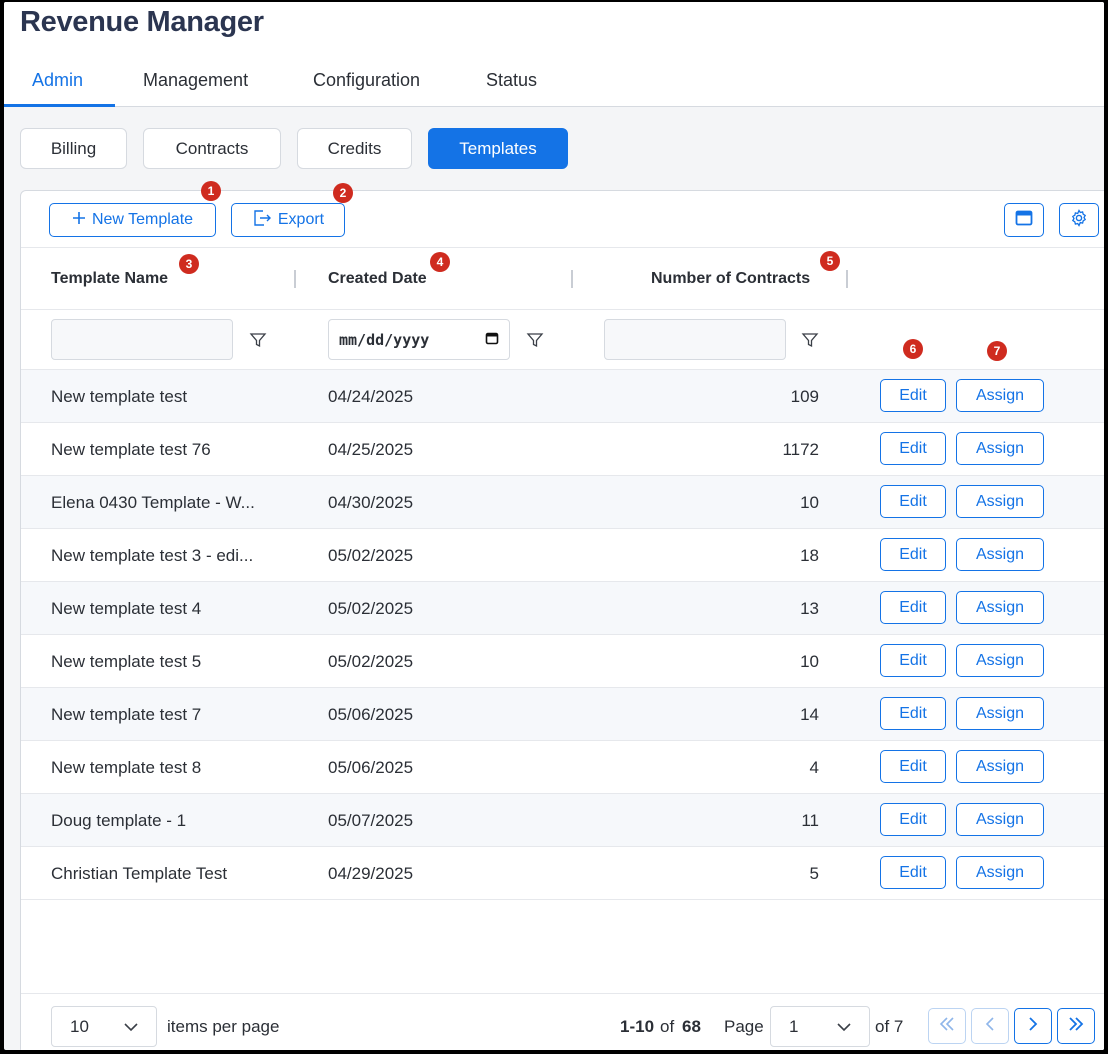 The width and height of the screenshot is (1108, 1054). I want to click on new-template-button: New Template, so click(132, 220).